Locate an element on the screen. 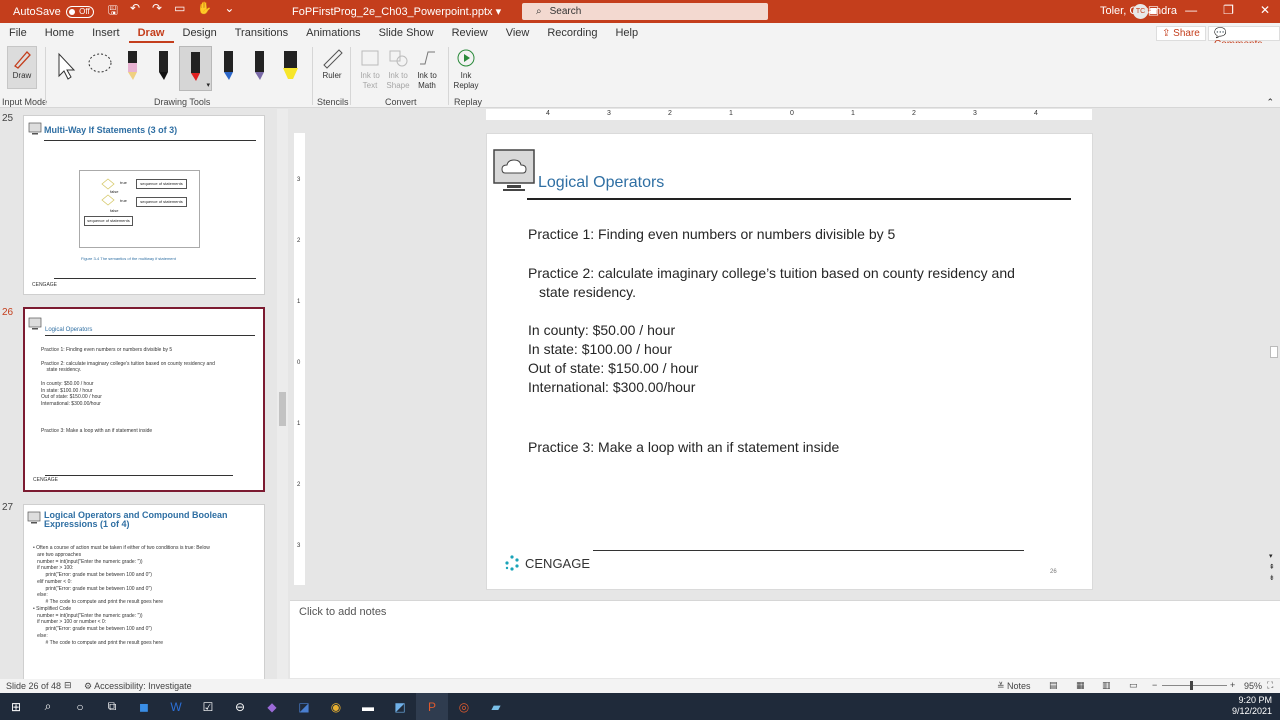 This screenshot has height=720, width=1280. lasso-select-icon is located at coordinates (100, 65).